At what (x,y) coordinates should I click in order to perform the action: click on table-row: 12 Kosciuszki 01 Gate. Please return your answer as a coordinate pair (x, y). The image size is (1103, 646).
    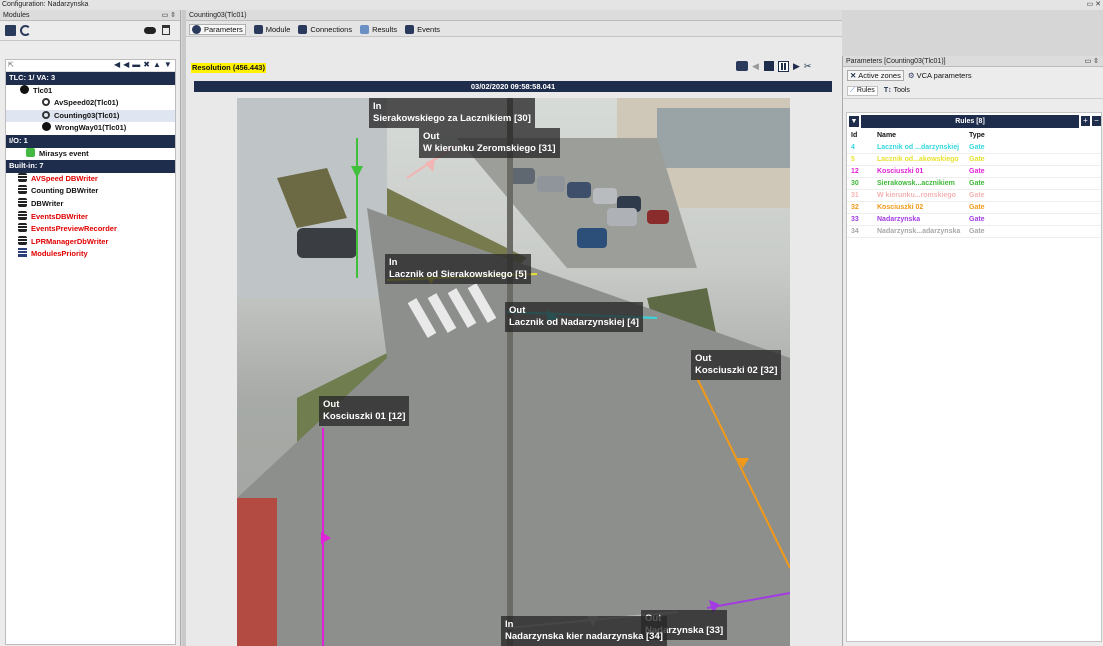
    Looking at the image, I should click on (974, 171).